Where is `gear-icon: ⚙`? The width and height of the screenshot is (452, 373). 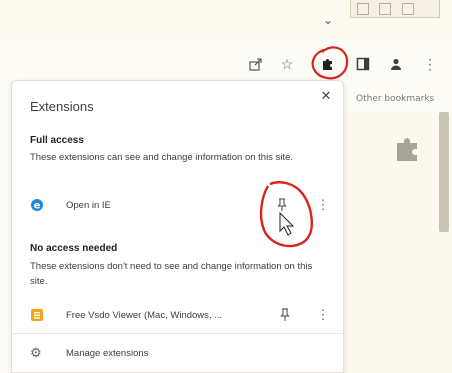
gear-icon: ⚙ is located at coordinates (36, 352).